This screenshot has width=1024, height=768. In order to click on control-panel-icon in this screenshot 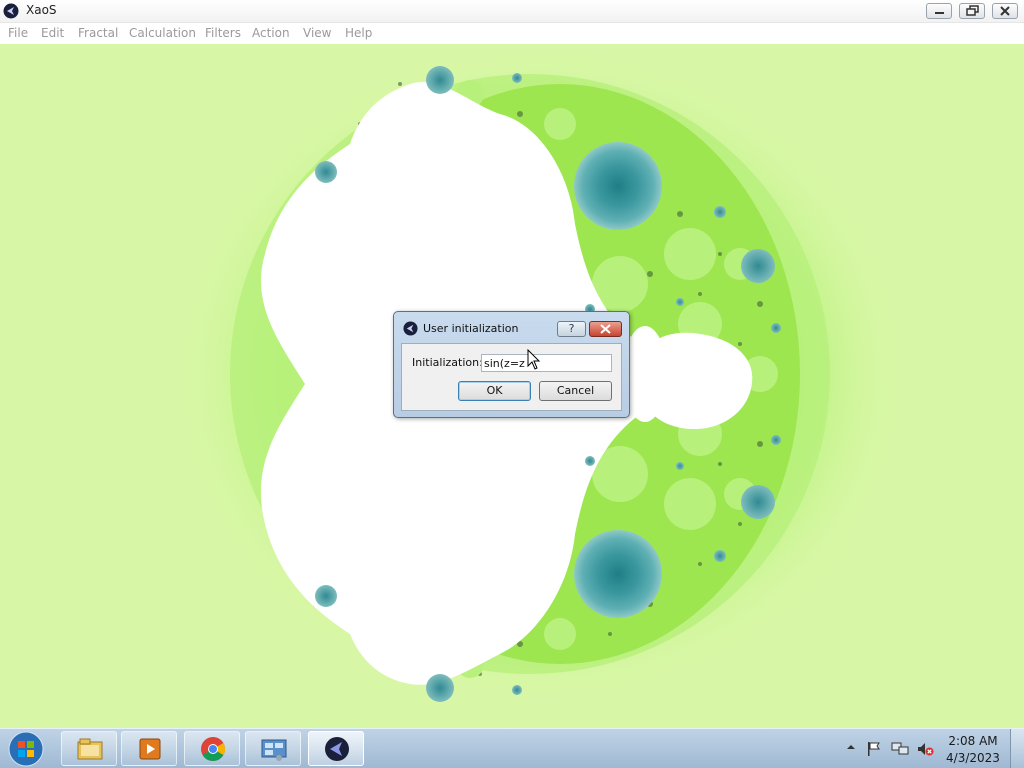, I will do `click(274, 750)`.